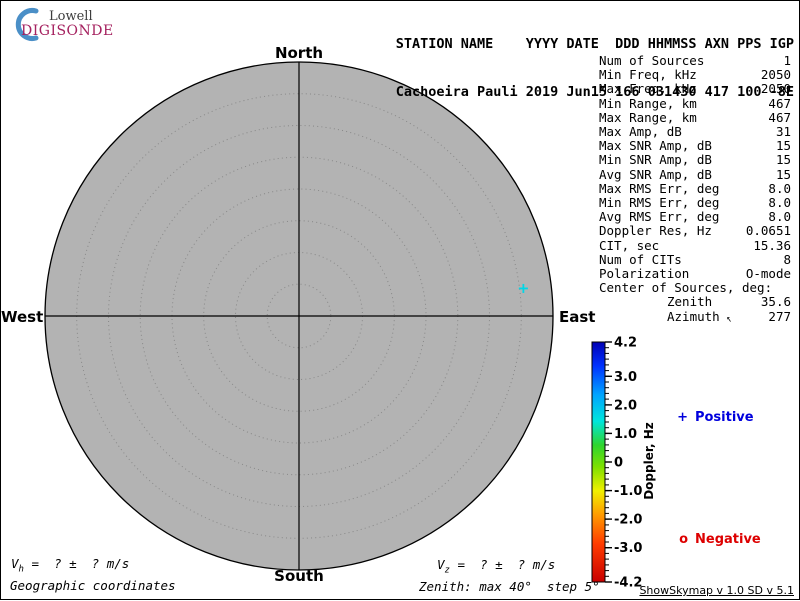  I want to click on param-row: Avg RMS Err, deg 8.0, so click(695, 217).